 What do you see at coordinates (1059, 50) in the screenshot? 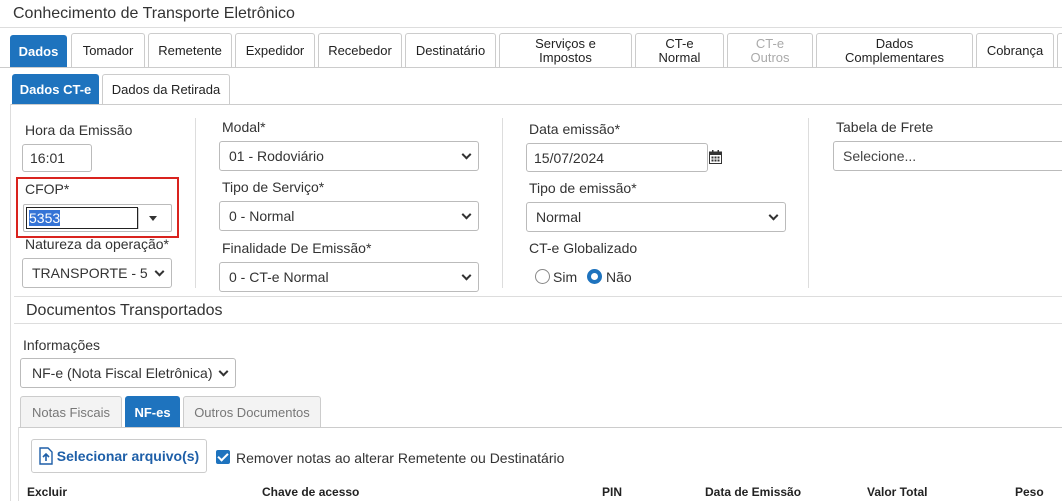
I see `tab-more` at bounding box center [1059, 50].